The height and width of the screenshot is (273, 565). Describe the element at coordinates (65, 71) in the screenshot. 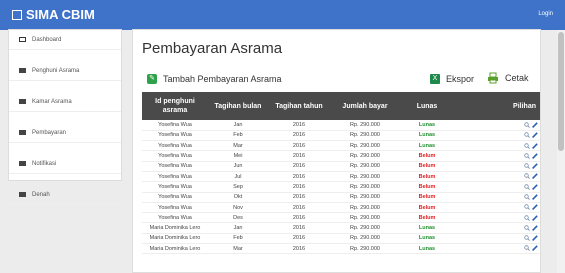

I see `sidebar-item-penghuni-asrama: Penghuni Asrama` at that location.